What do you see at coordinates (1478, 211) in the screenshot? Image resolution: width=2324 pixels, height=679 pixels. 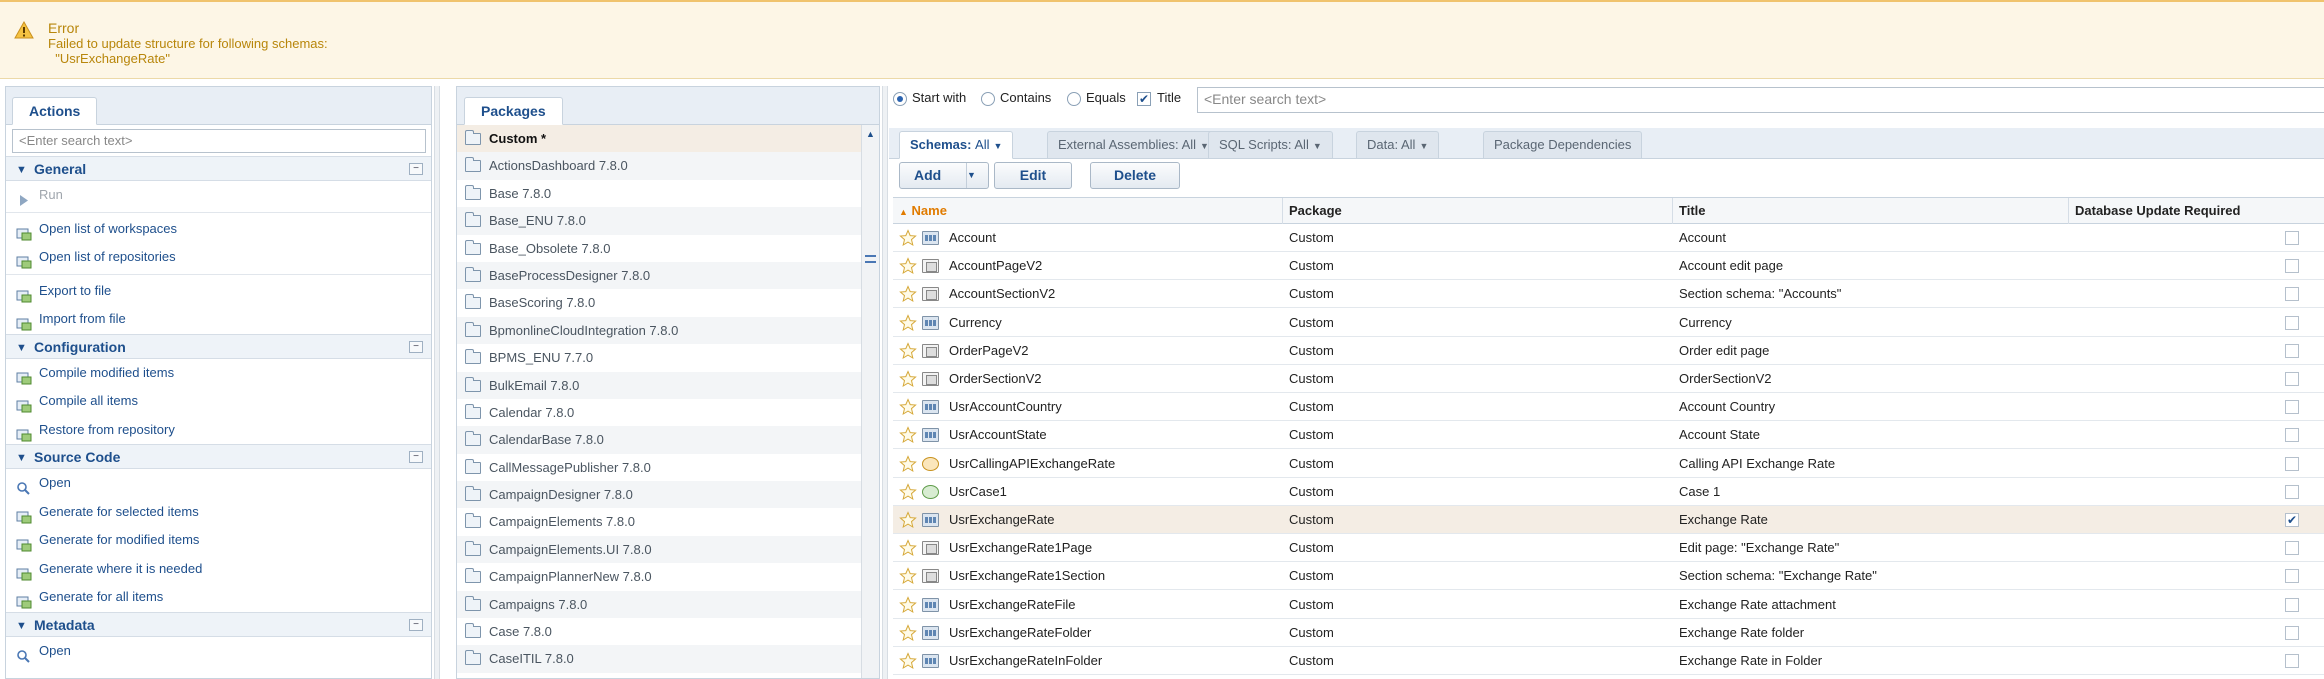 I see `column-package: Package` at bounding box center [1478, 211].